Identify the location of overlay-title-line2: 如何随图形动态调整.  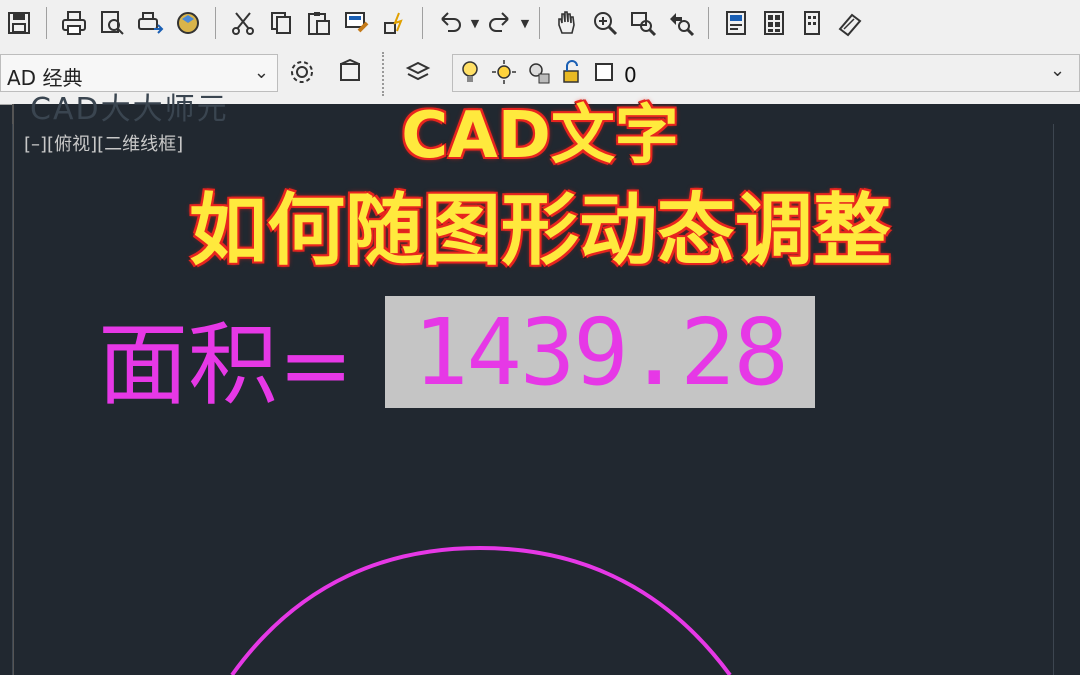
(539, 231).